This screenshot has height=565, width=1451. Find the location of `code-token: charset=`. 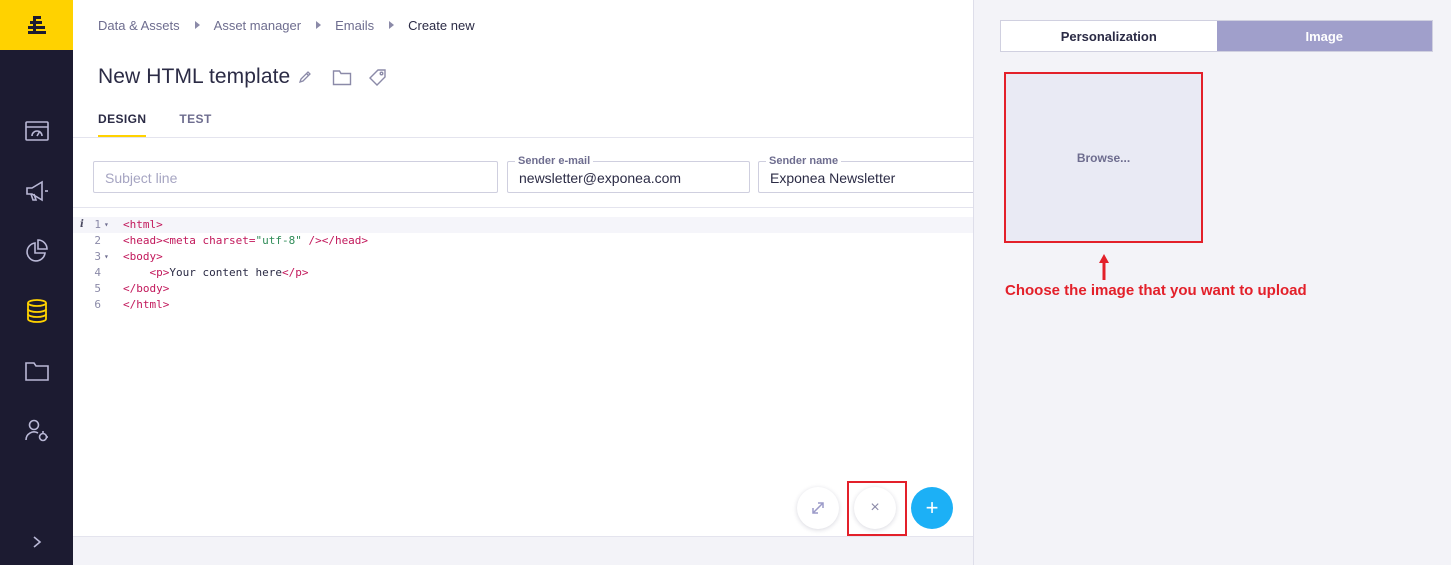

code-token: charset= is located at coordinates (229, 240).